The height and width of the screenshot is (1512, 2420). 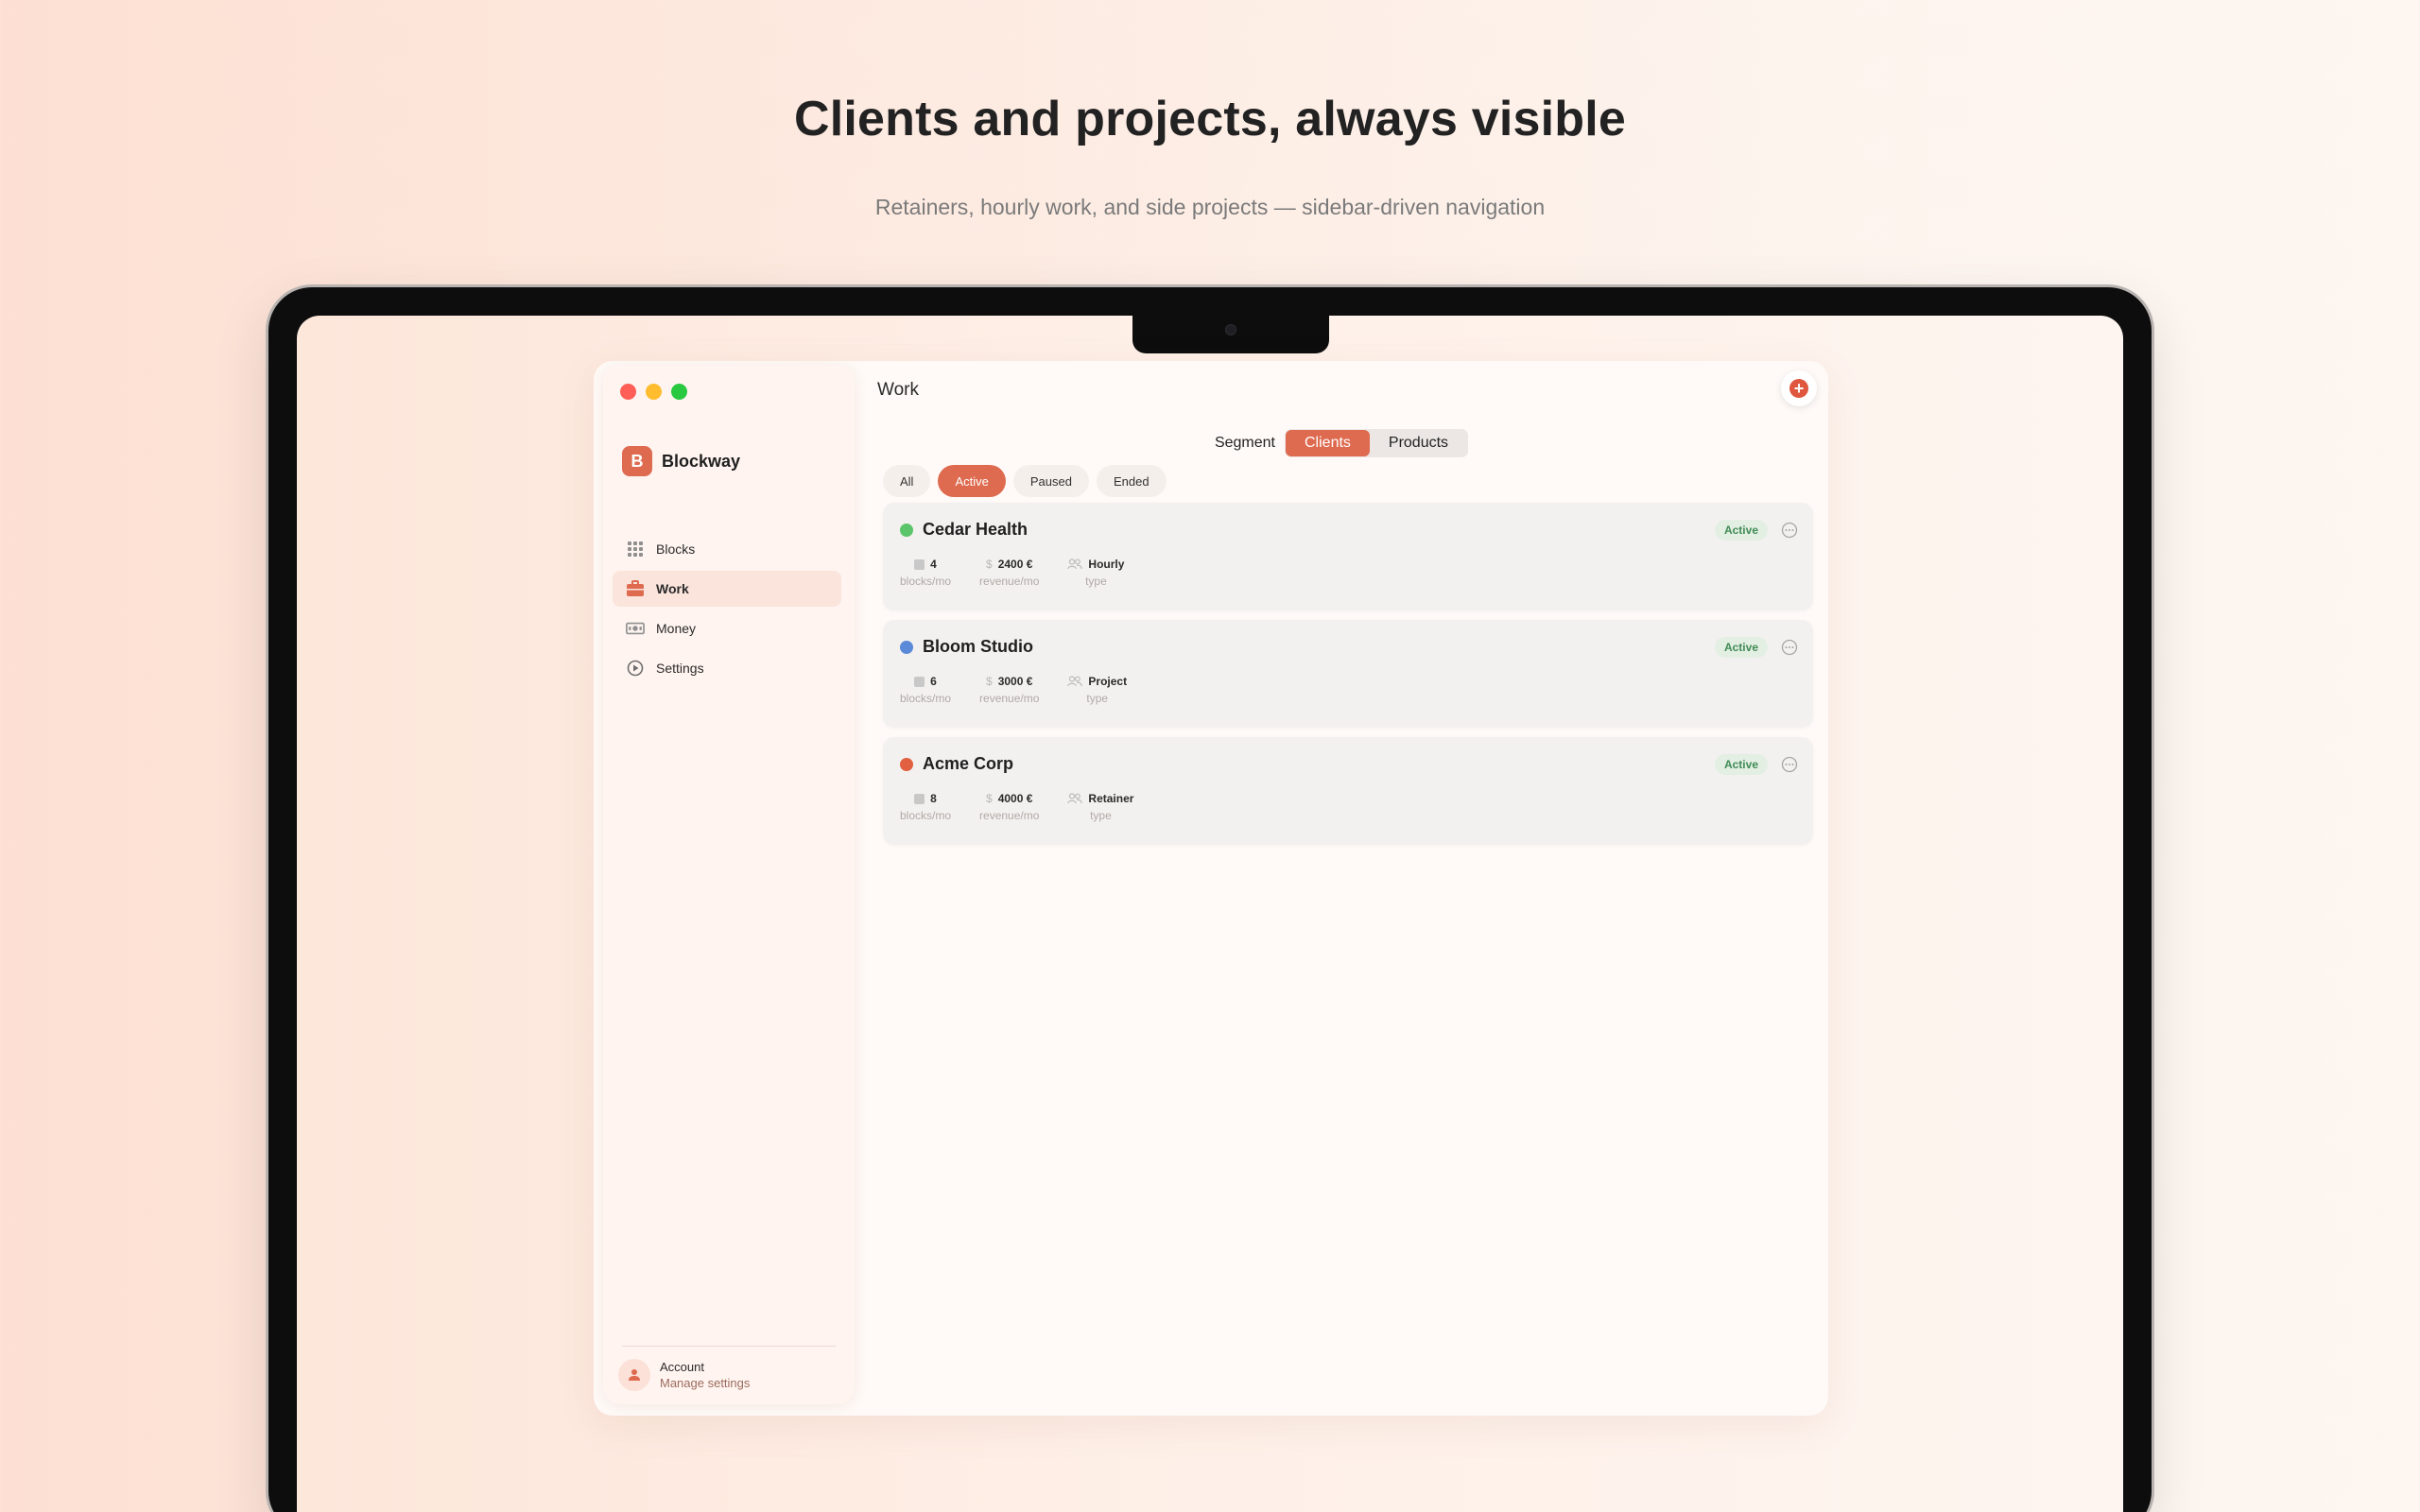 I want to click on segment-group: Clients Products, so click(x=1377, y=443).